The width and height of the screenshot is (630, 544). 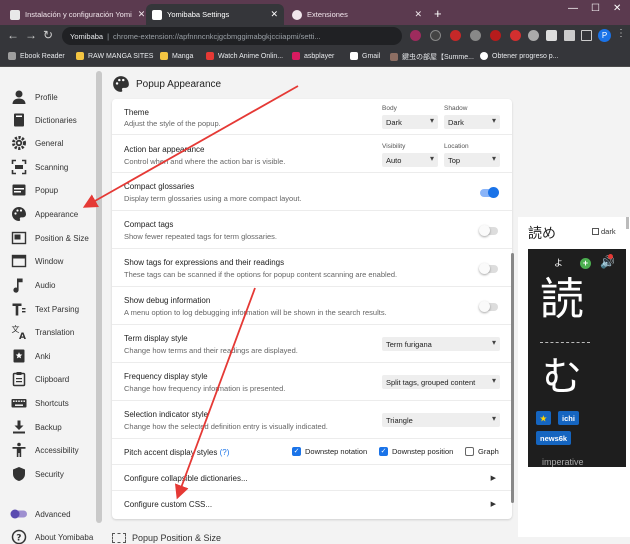 I want to click on compact-tags-toggle, so click(x=488, y=230).